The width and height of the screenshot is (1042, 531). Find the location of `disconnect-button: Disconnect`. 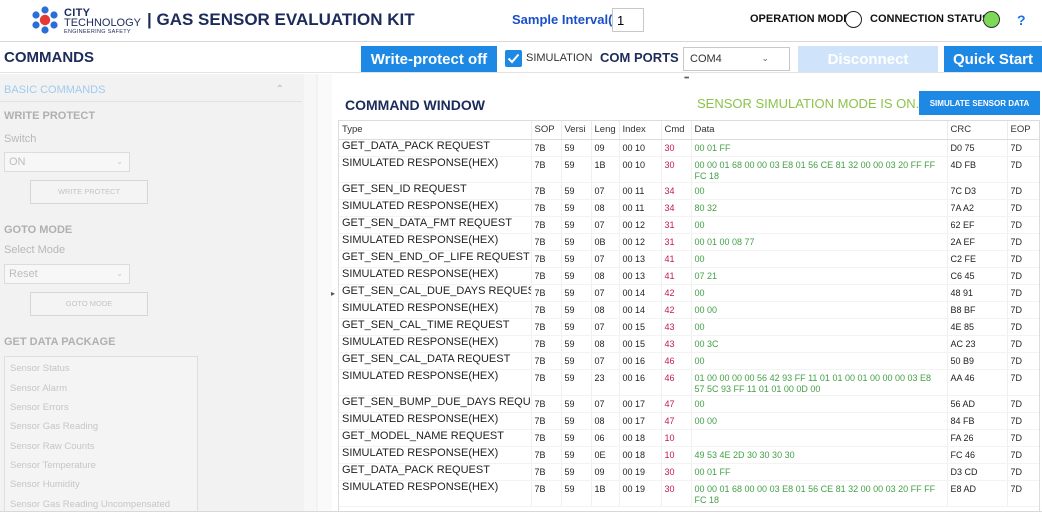

disconnect-button: Disconnect is located at coordinates (868, 59).